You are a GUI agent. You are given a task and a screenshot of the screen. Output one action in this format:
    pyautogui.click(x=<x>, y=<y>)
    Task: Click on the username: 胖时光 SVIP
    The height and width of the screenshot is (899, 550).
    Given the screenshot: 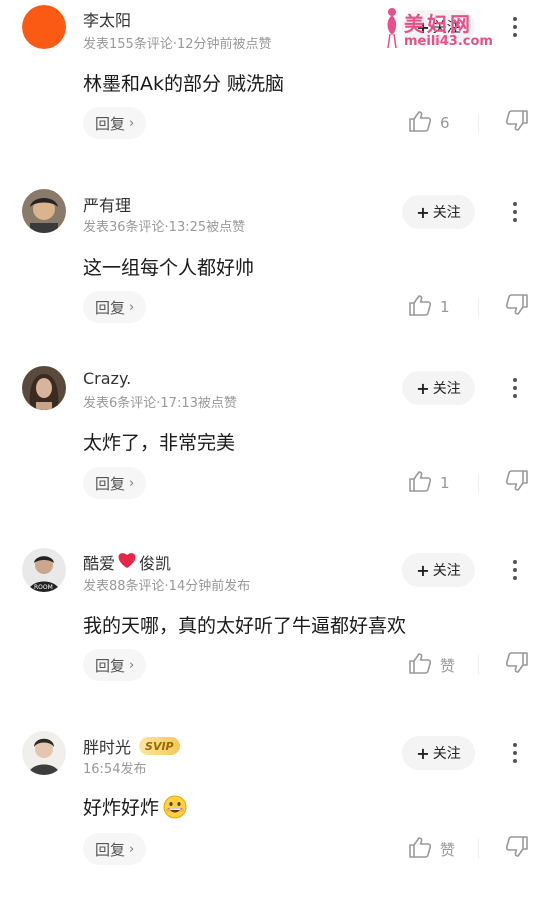 What is the action you would take?
    pyautogui.click(x=131, y=746)
    